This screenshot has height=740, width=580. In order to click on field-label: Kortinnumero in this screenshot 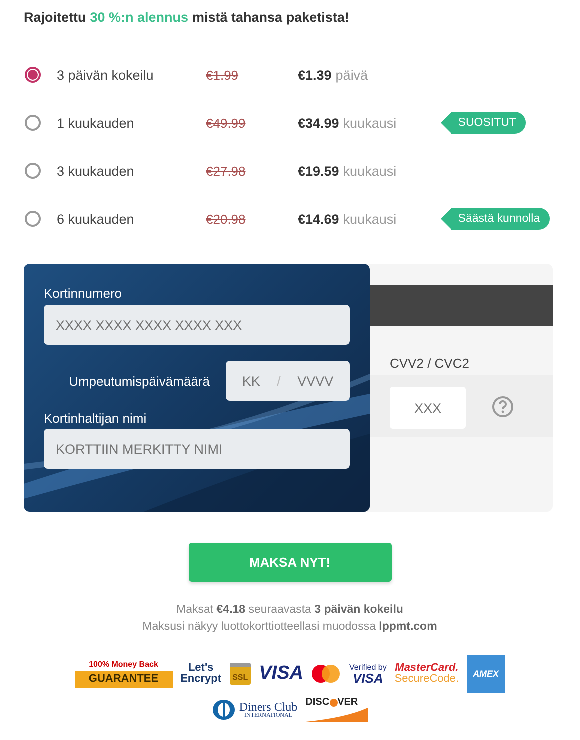, I will do `click(84, 293)`.